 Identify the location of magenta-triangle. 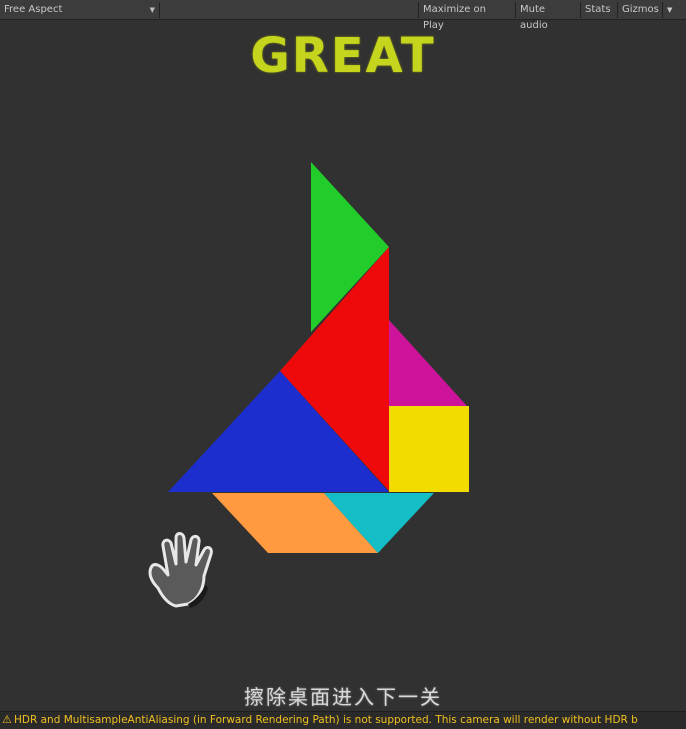
(428, 363).